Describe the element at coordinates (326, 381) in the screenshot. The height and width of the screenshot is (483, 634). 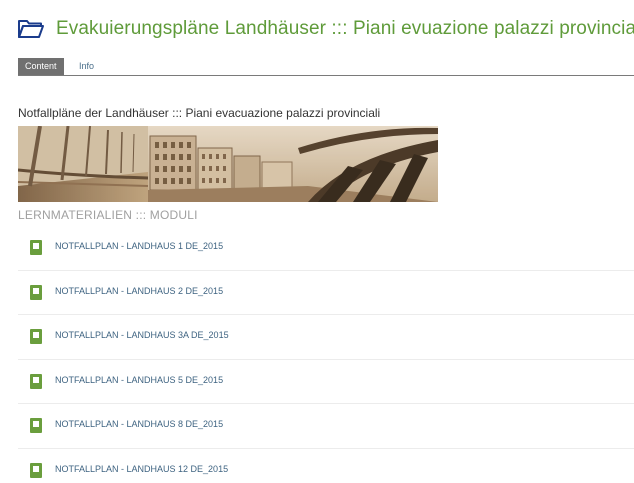
I see `list-item: NOTFALLPLAN - LANDHAUS 5 DE_2015` at that location.